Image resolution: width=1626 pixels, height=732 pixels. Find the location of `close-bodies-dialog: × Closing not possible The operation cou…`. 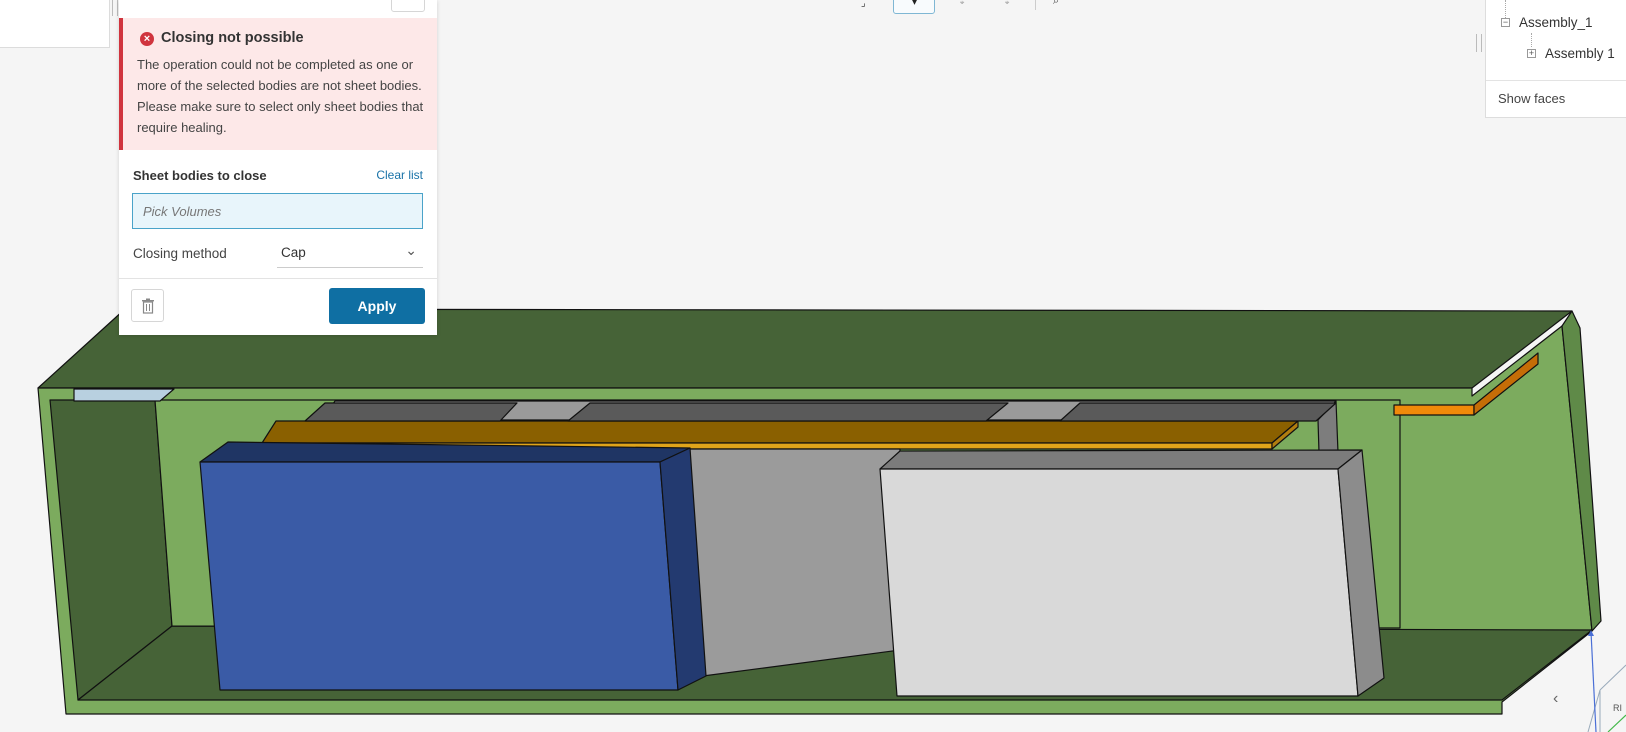

close-bodies-dialog: × Closing not possible The operation cou… is located at coordinates (278, 167).